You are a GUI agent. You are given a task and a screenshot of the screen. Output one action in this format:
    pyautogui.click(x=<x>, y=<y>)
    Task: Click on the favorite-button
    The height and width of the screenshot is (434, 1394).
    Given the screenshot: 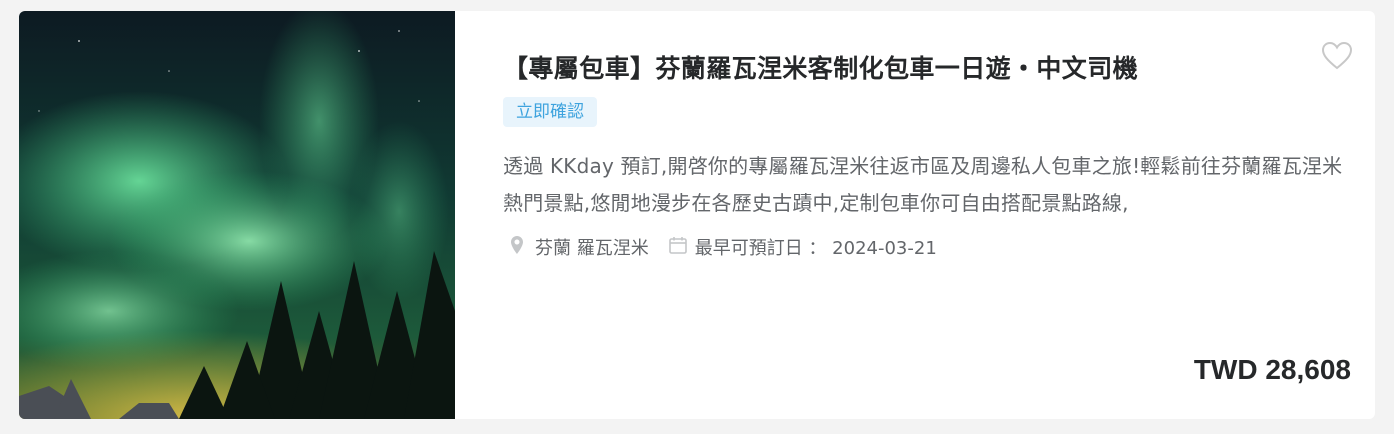 What is the action you would take?
    pyautogui.click(x=1337, y=56)
    